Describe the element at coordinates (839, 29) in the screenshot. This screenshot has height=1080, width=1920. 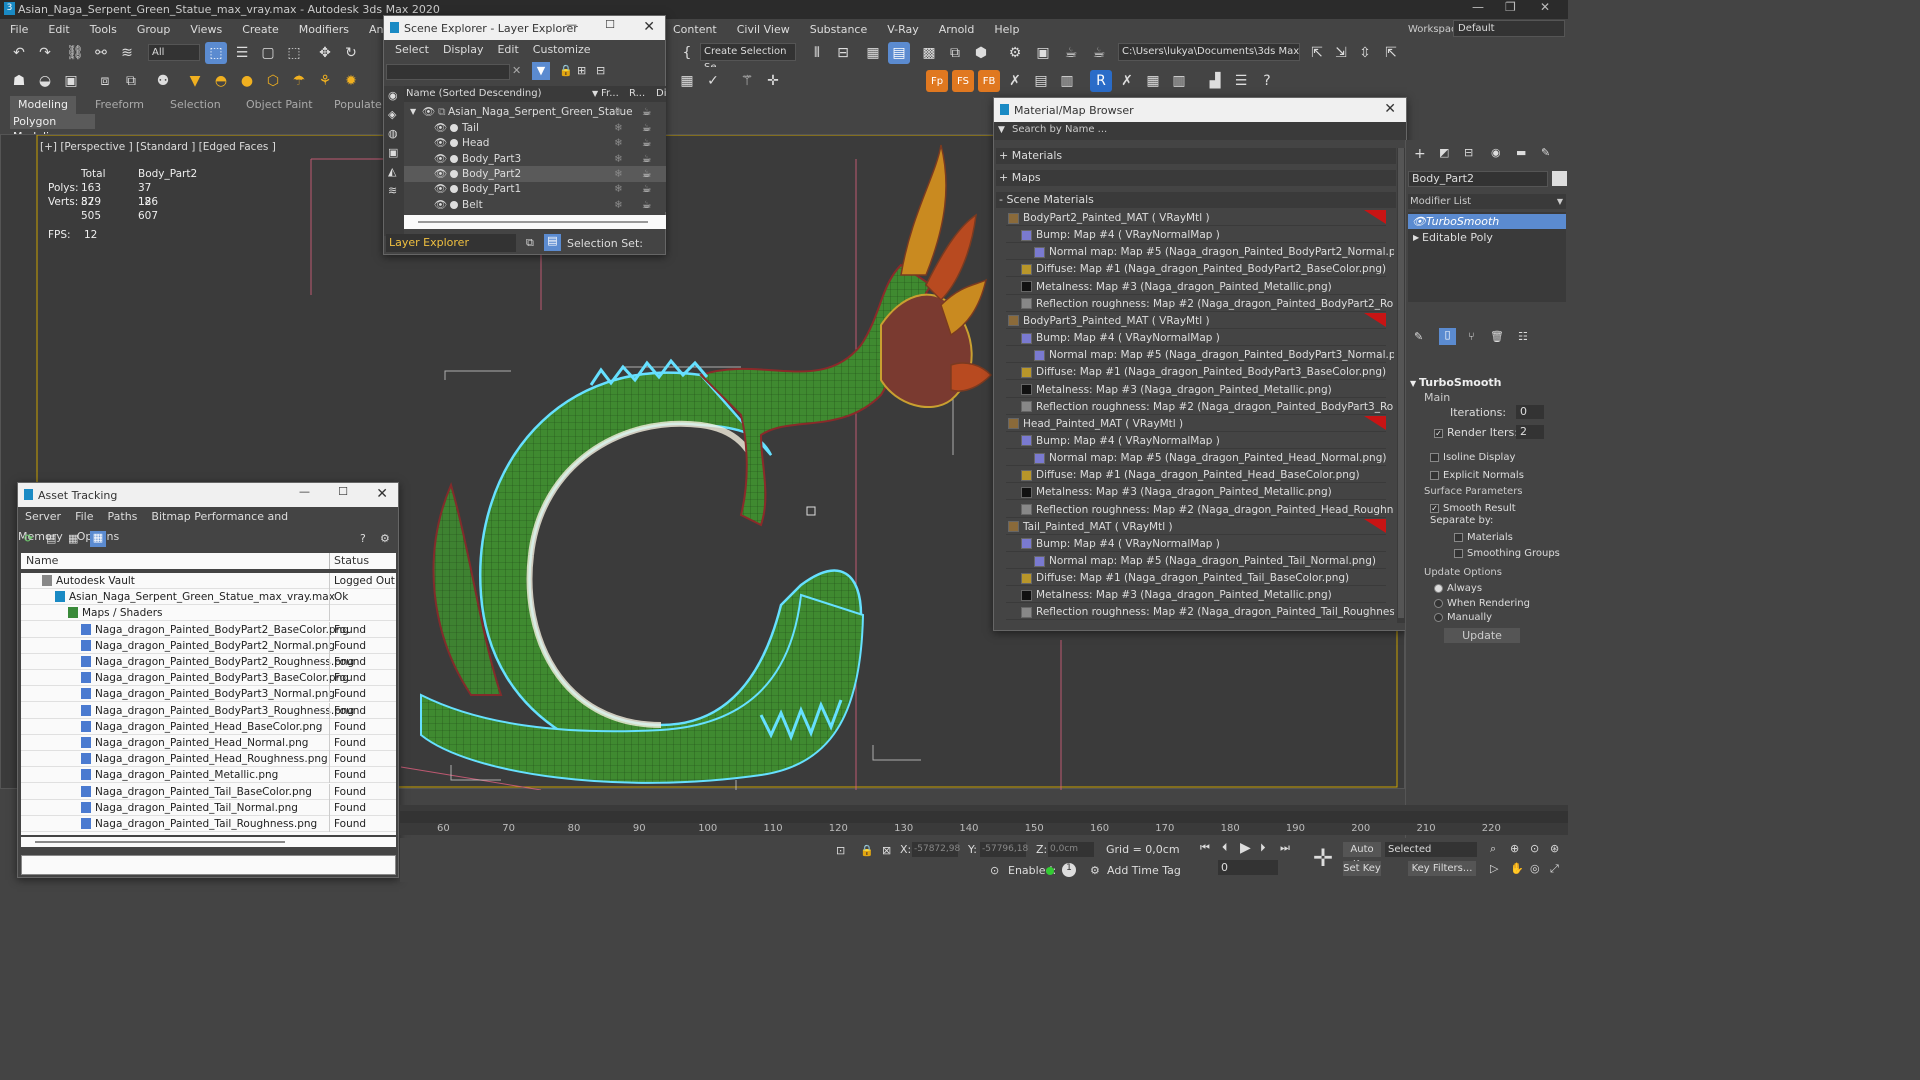
I see `menu-substance: Substance` at that location.